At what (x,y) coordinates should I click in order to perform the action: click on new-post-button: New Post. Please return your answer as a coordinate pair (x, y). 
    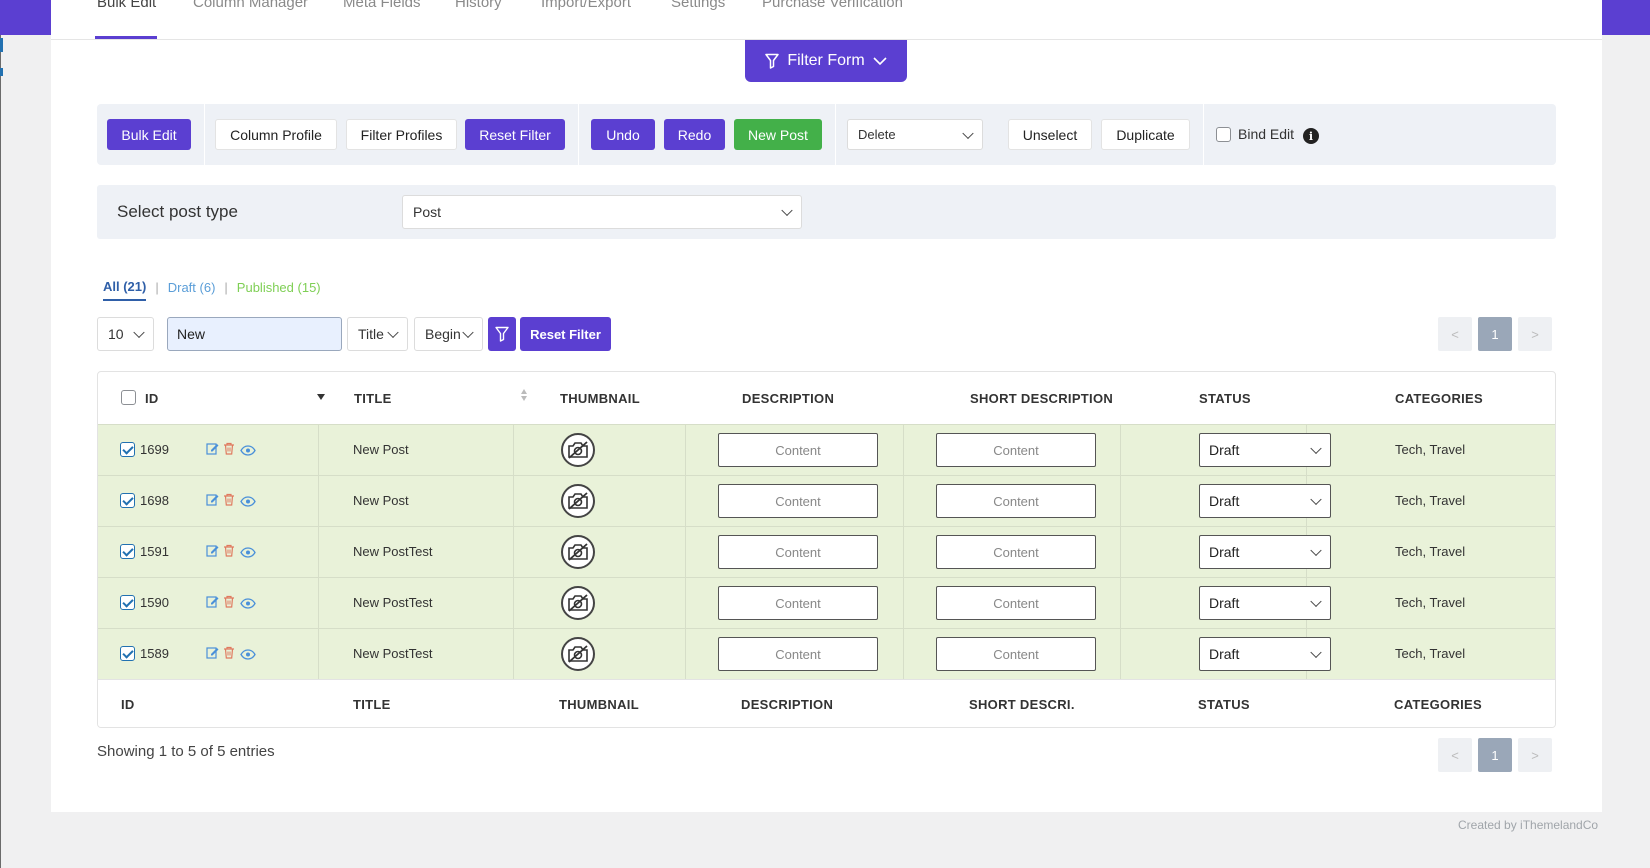
    Looking at the image, I should click on (778, 134).